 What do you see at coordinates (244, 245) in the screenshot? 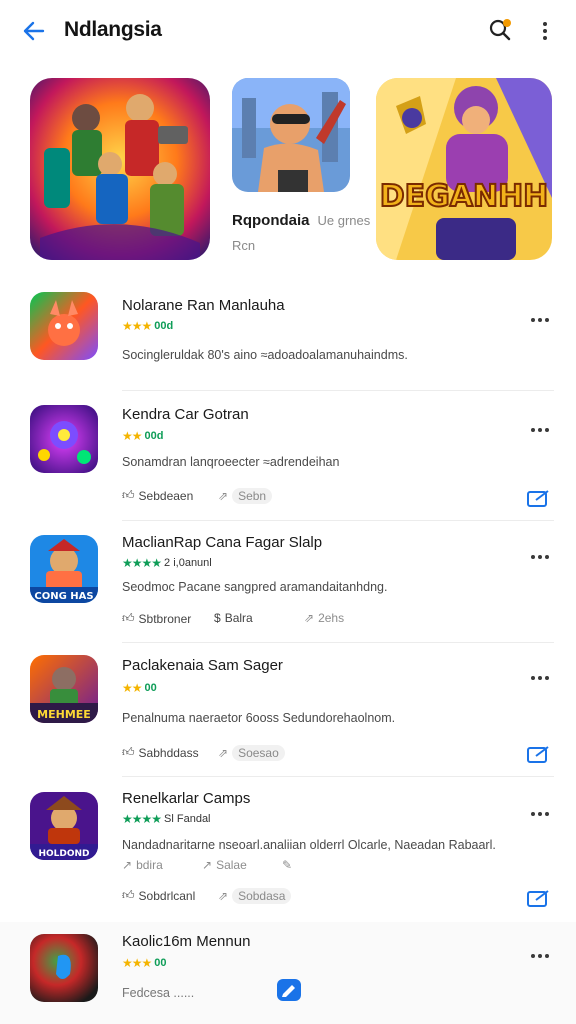
I see `featured-caption-sub: Rcn` at bounding box center [244, 245].